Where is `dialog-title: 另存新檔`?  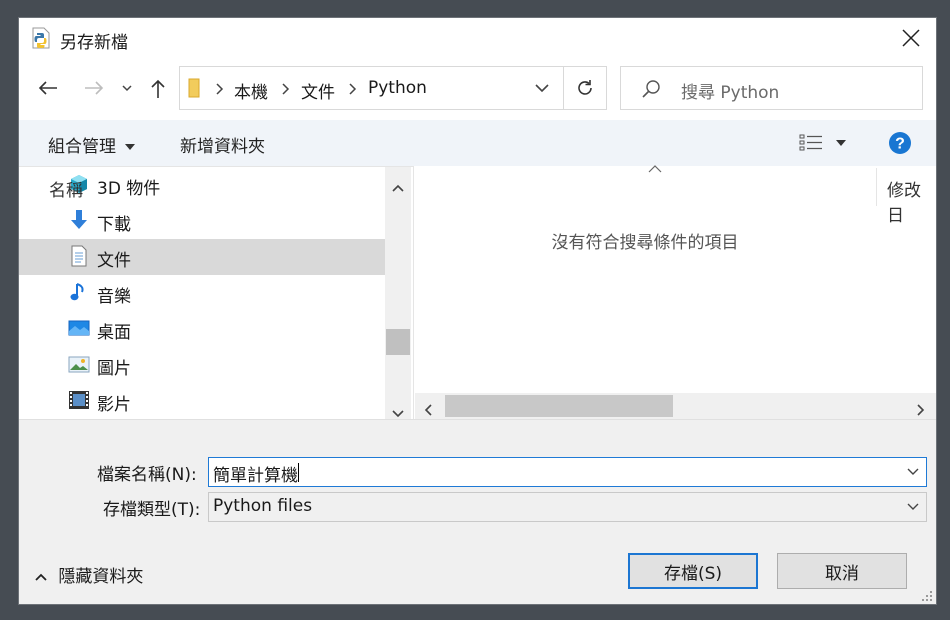 dialog-title: 另存新檔 is located at coordinates (94, 43).